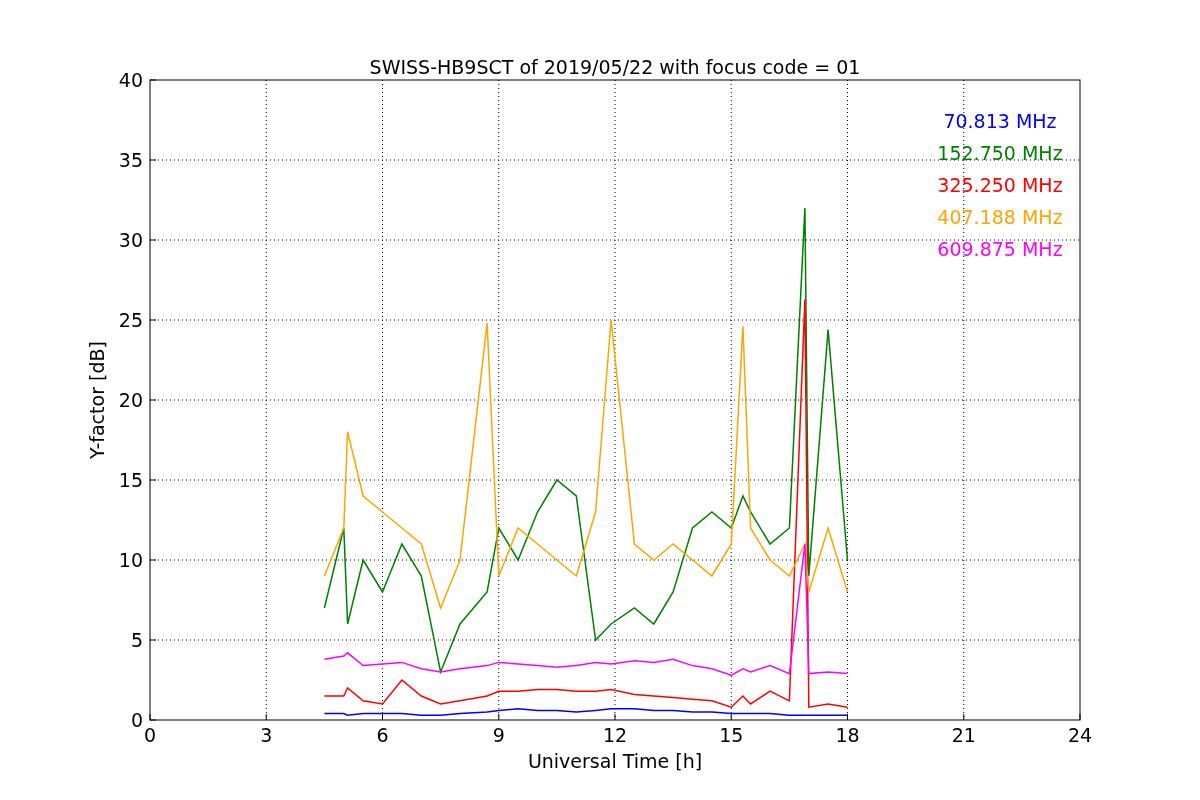  What do you see at coordinates (615, 761) in the screenshot?
I see `x-axis-label: Universal Time [h]` at bounding box center [615, 761].